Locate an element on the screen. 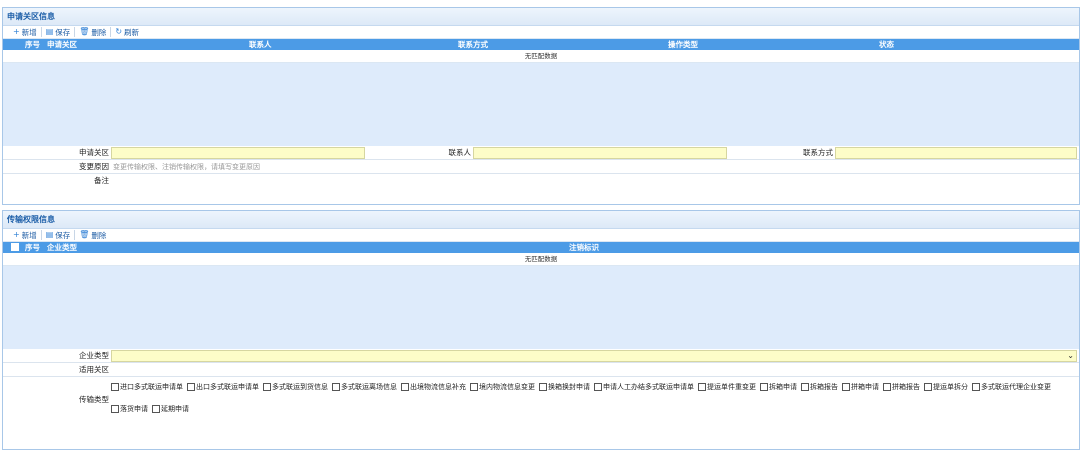 This screenshot has height=451, width=1080. panel-title: 申请关区信息 is located at coordinates (541, 17).